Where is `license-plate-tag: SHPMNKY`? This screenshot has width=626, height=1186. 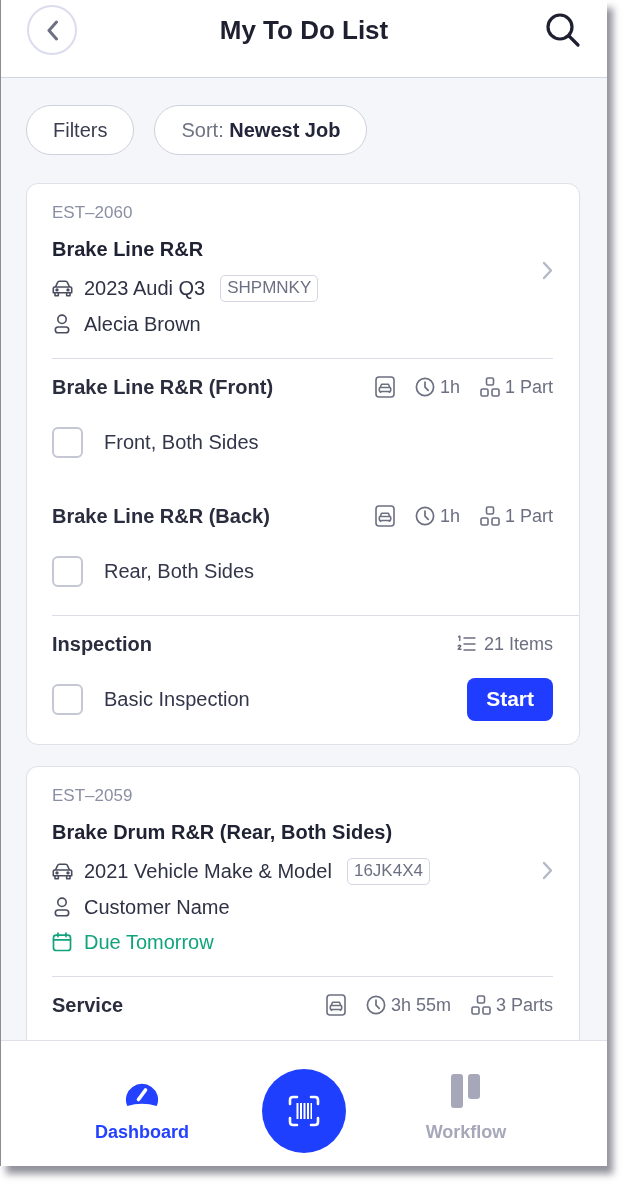
license-plate-tag: SHPMNKY is located at coordinates (269, 288).